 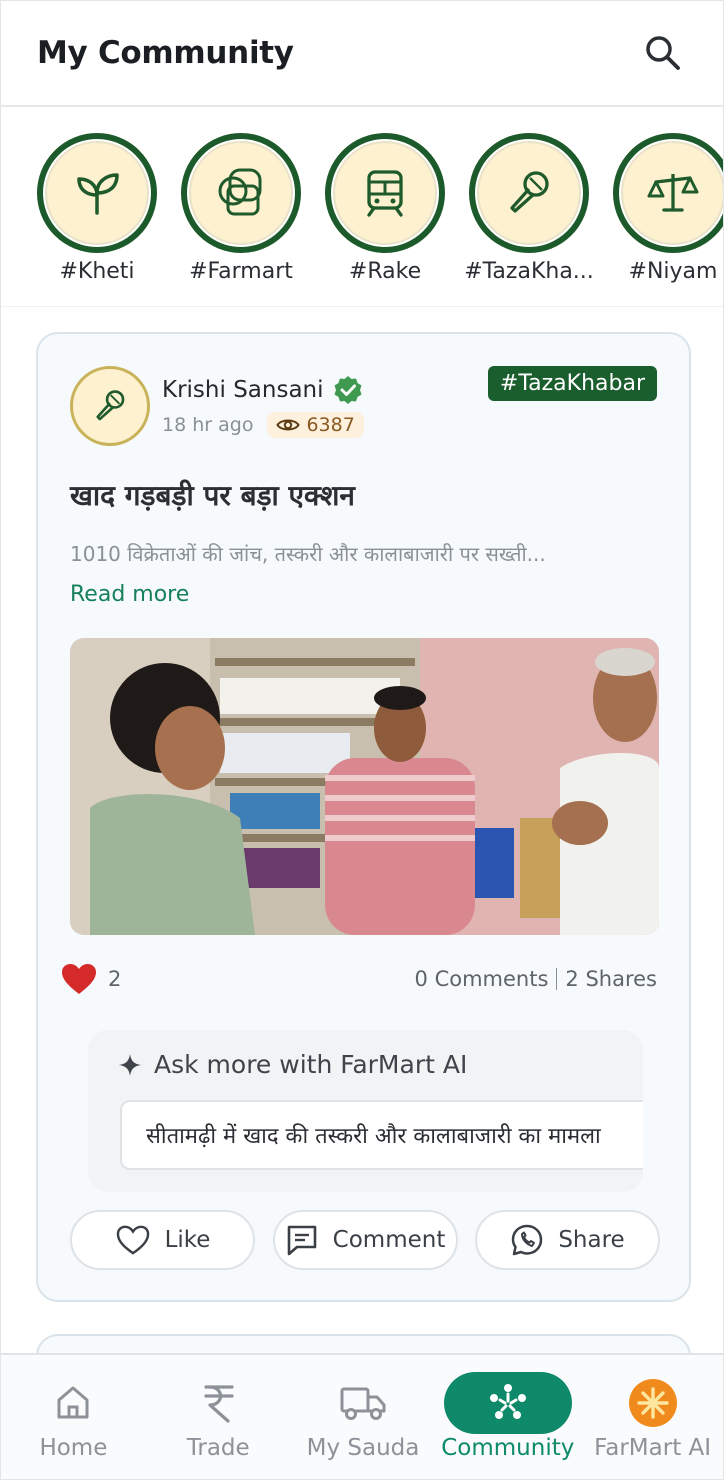 I want to click on eye-icon, so click(x=288, y=425).